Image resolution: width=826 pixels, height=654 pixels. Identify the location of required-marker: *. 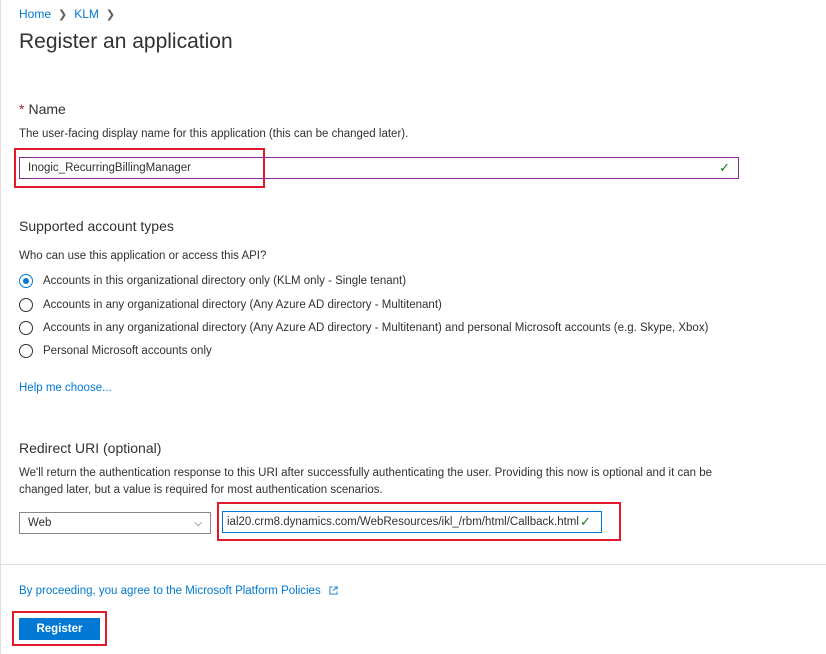
(22, 109).